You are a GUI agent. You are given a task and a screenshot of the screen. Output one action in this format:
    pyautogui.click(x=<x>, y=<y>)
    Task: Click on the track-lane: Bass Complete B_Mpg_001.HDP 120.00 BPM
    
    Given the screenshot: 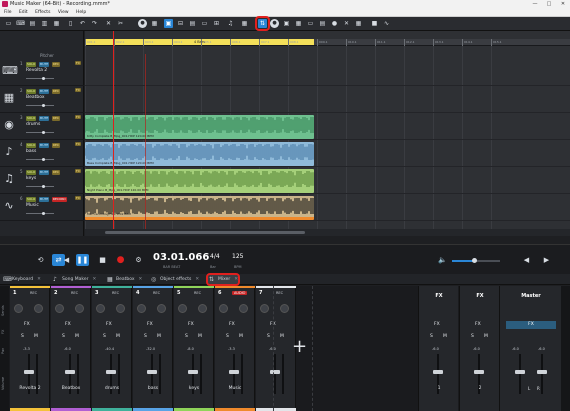 What is the action you would take?
    pyautogui.click(x=327, y=154)
    